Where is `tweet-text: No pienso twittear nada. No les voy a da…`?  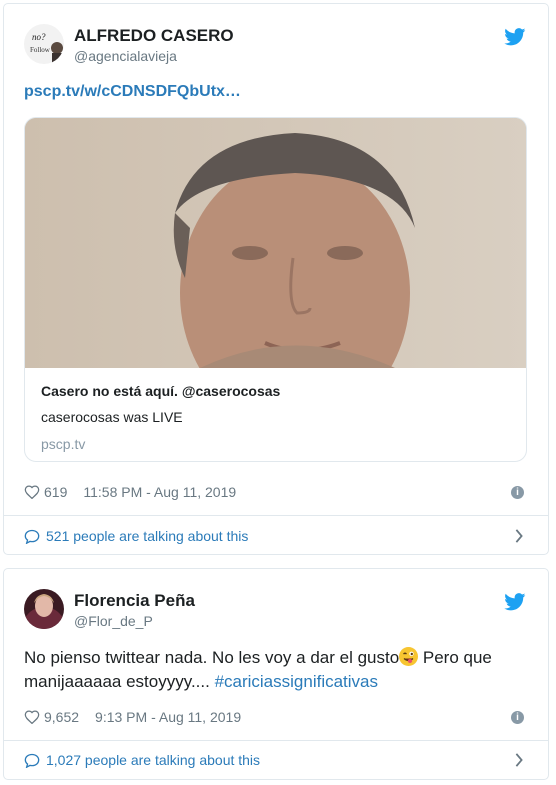 tweet-text: No pienso twittear nada. No les voy a da… is located at coordinates (279, 670).